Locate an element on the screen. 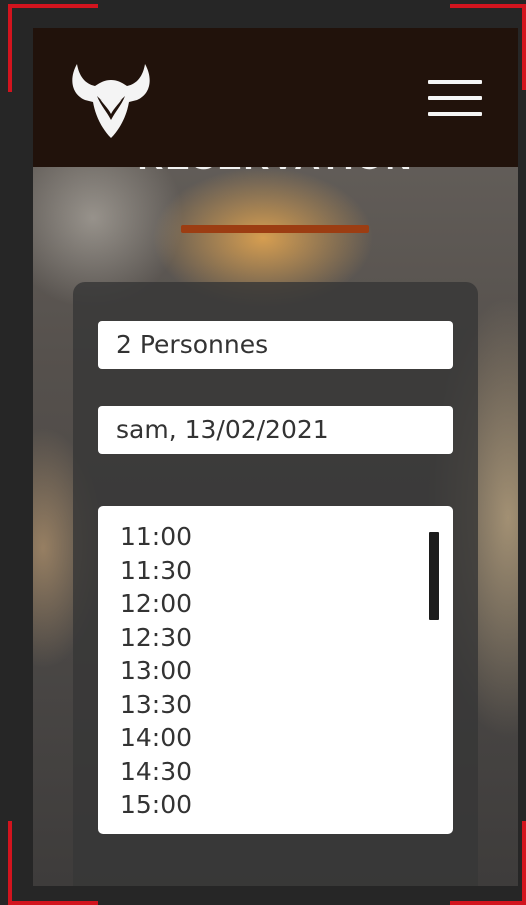  title-underline is located at coordinates (275, 229).